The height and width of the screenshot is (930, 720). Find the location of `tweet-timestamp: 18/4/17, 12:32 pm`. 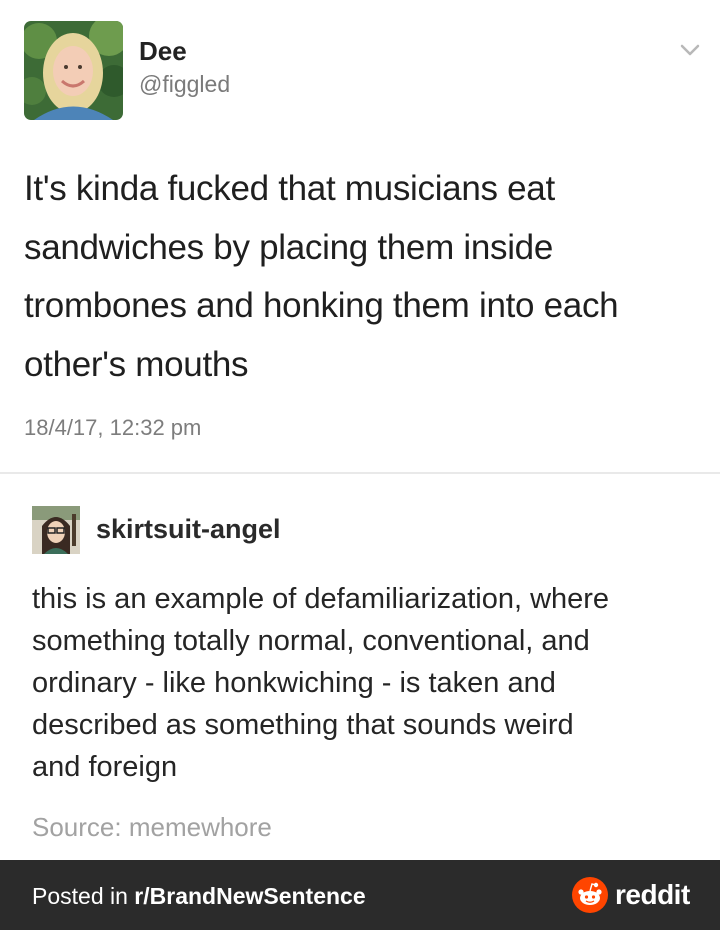

tweet-timestamp: 18/4/17, 12:32 pm is located at coordinates (112, 428).